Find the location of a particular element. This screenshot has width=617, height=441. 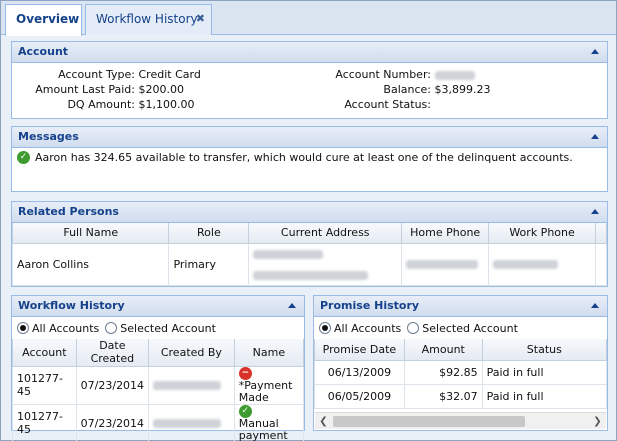

last-paid-value: $200.00 is located at coordinates (161, 89).